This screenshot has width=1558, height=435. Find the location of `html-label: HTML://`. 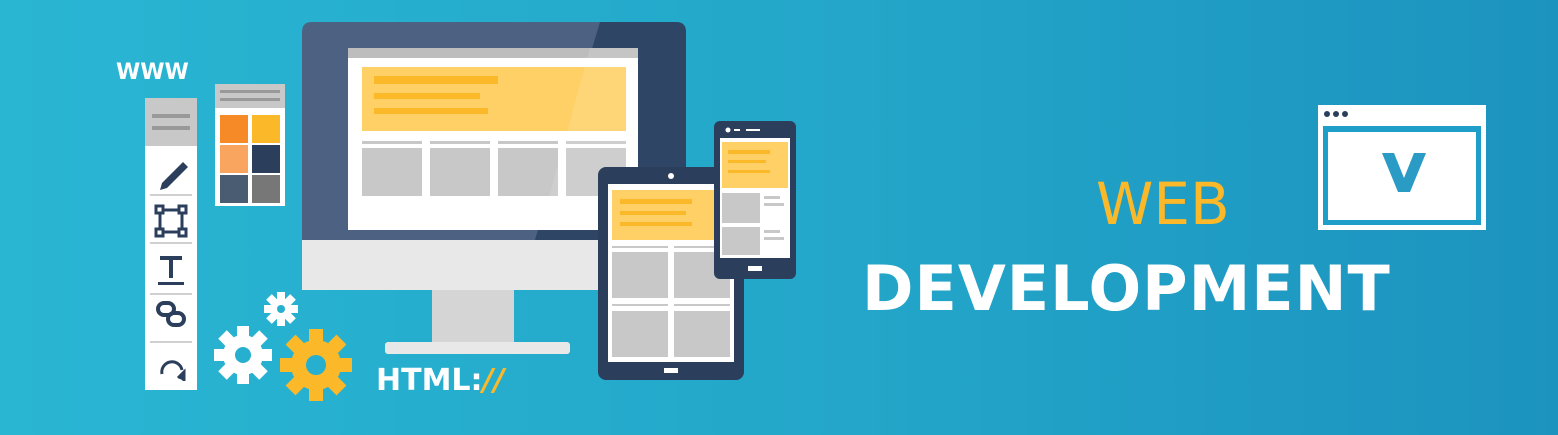

html-label: HTML:// is located at coordinates (440, 380).